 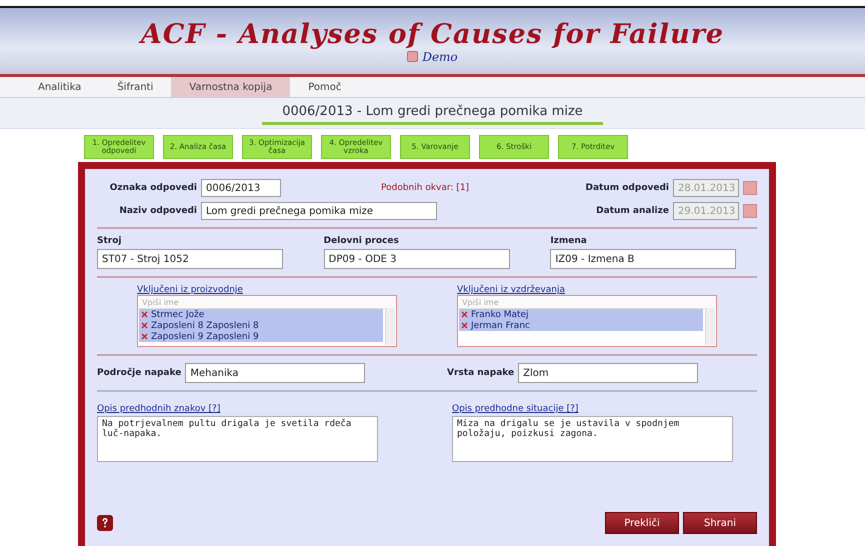 What do you see at coordinates (135, 87) in the screenshot?
I see `menu-item: Šifranti` at bounding box center [135, 87].